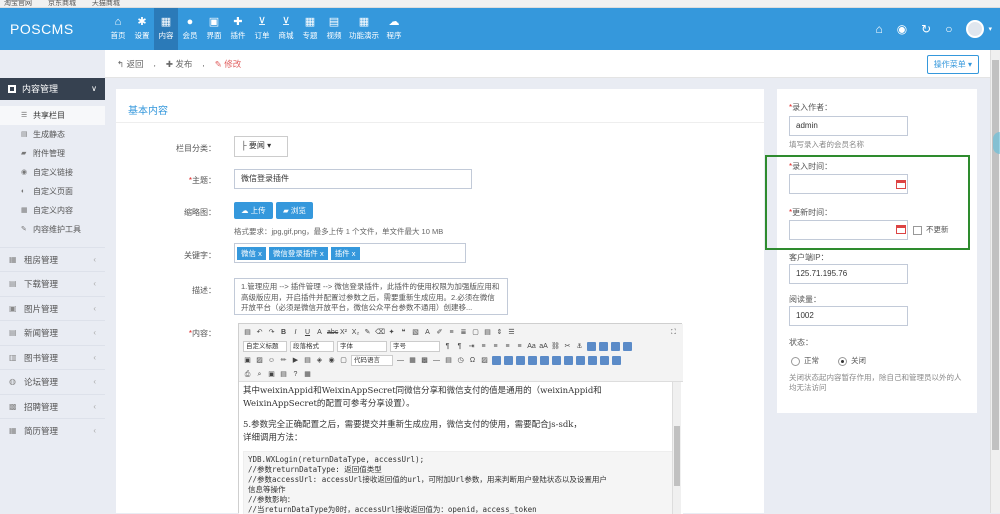  What do you see at coordinates (926, 29) in the screenshot?
I see `refresh-icon: ↻` at bounding box center [926, 29].